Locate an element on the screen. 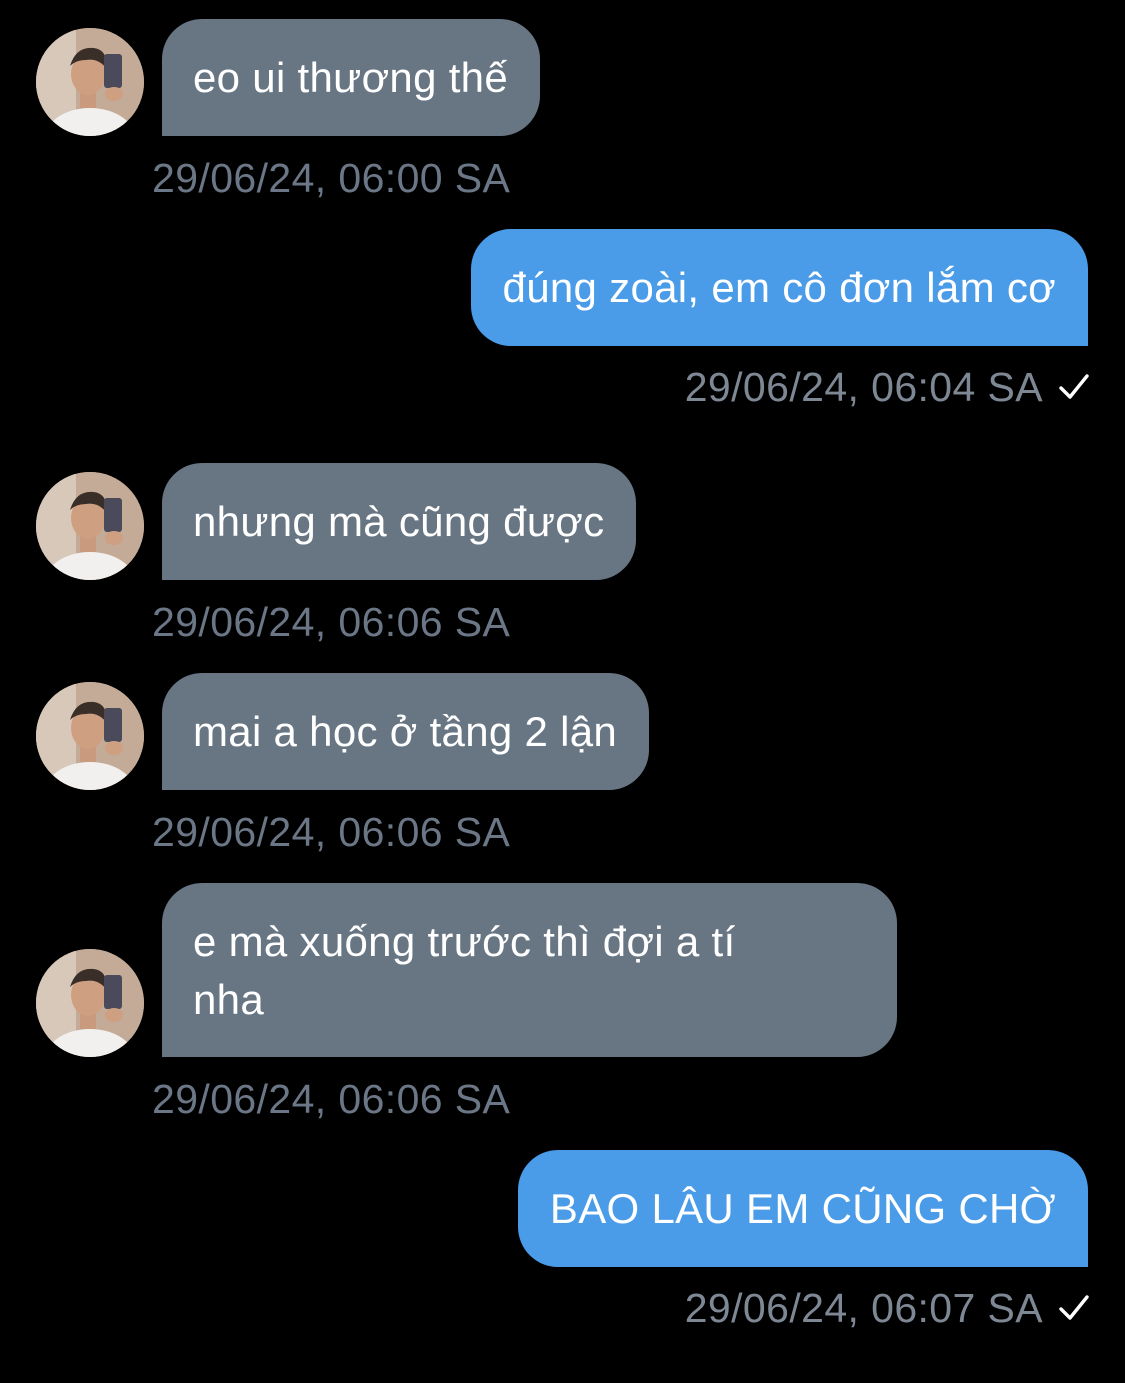 The height and width of the screenshot is (1383, 1125). incoming-message-bubble: e mà xuống trước thì đợi a tí nha is located at coordinates (529, 970).